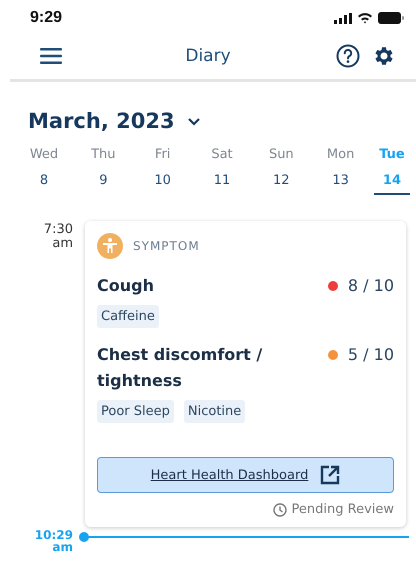 This screenshot has height=570, width=416. I want to click on entry-time: 7:30 am, so click(58, 237).